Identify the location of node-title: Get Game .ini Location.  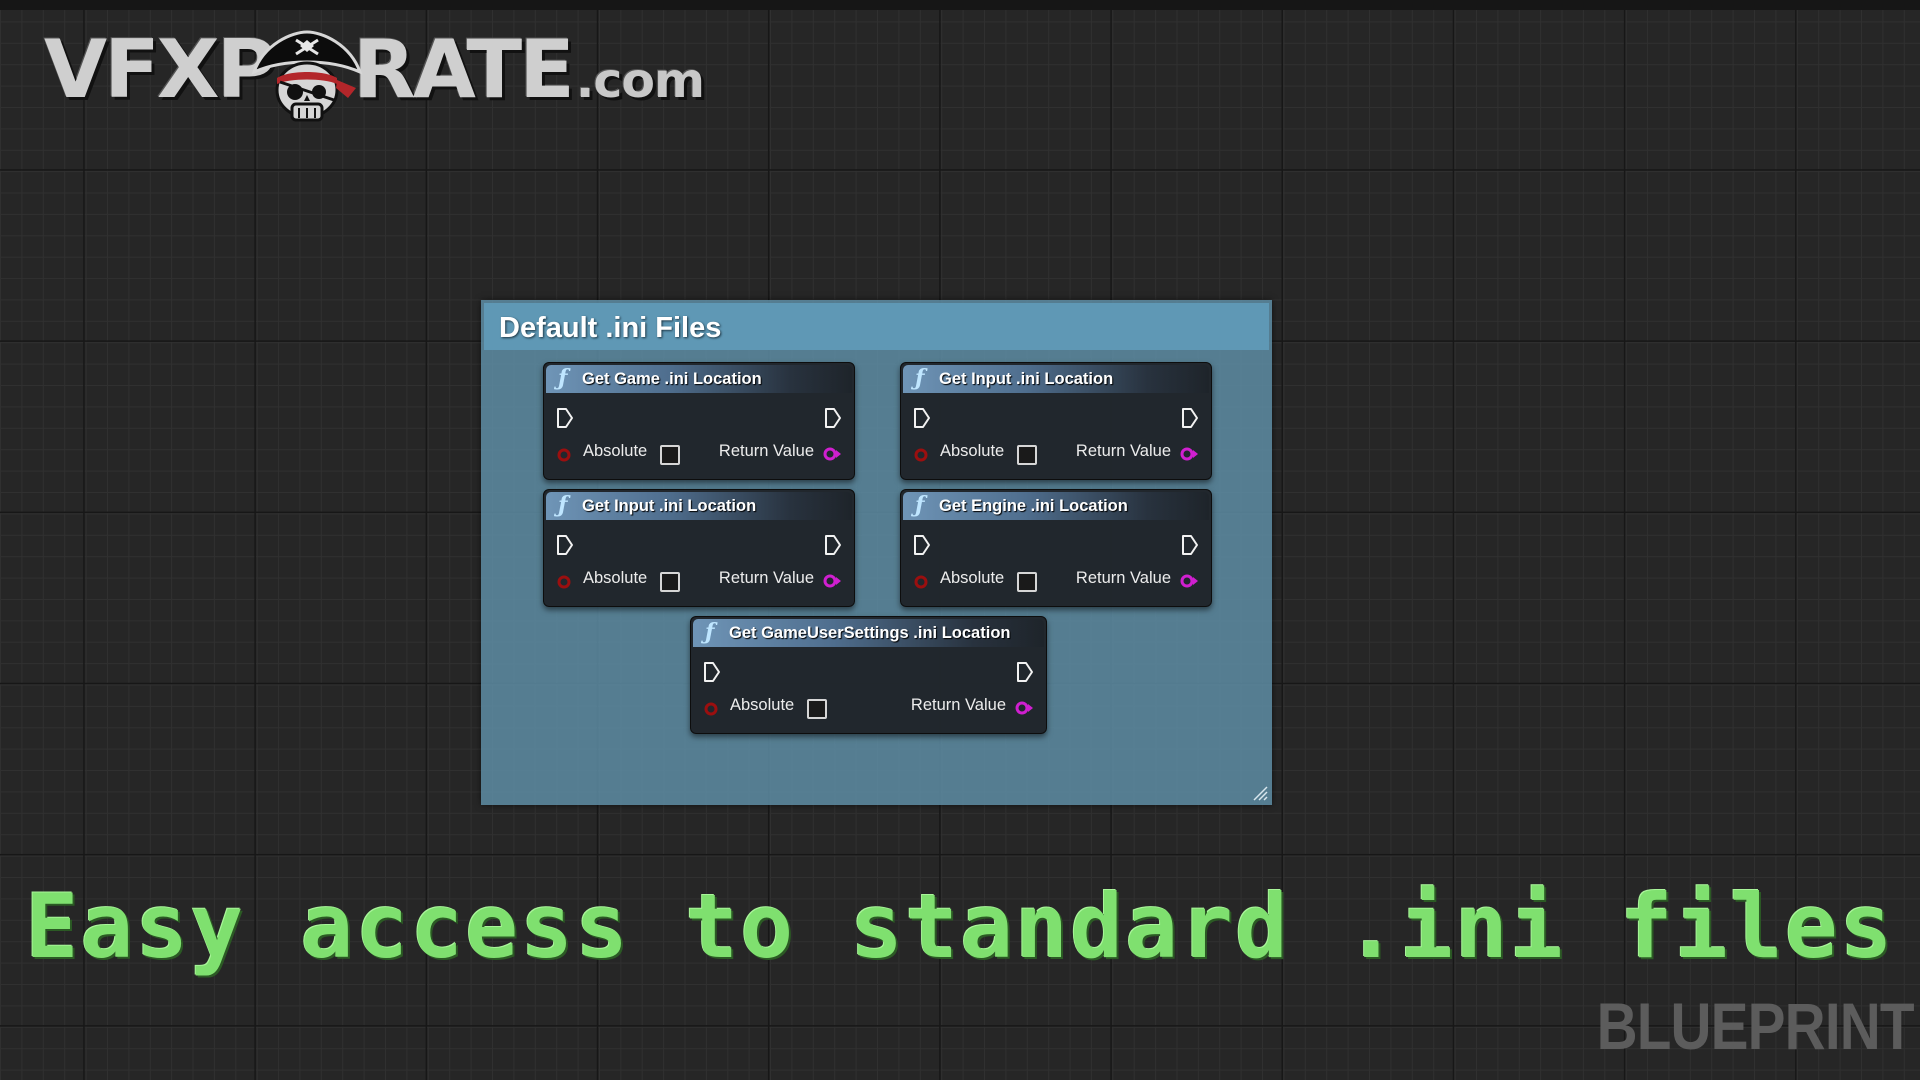
(672, 379).